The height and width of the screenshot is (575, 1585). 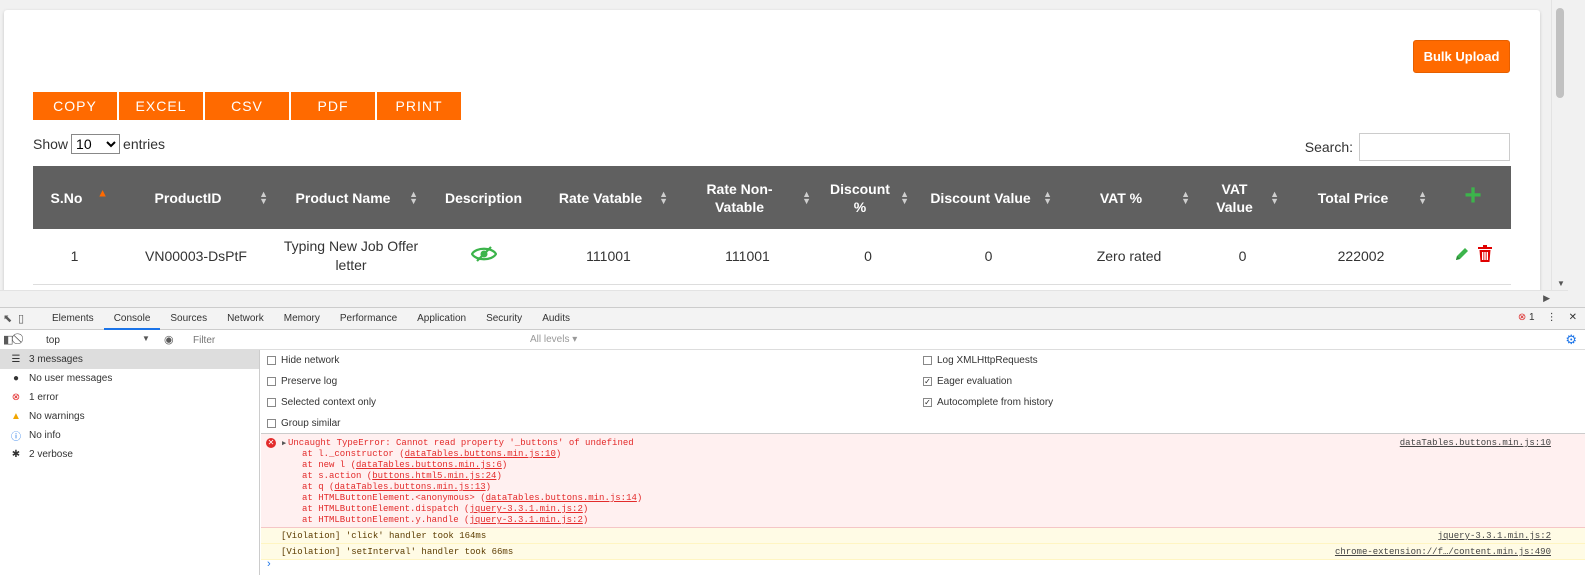 What do you see at coordinates (132, 319) in the screenshot?
I see `tab-console: Console` at bounding box center [132, 319].